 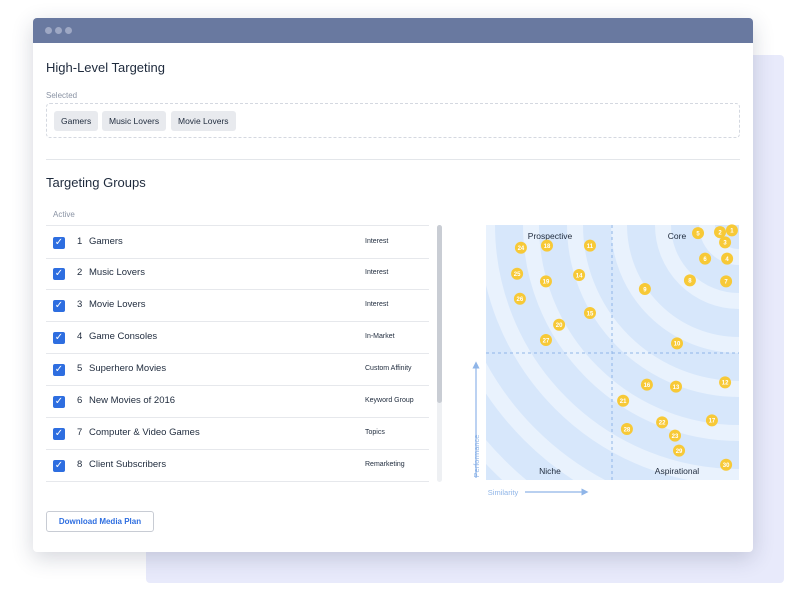 I want to click on y-axis-label: Performance, so click(x=476, y=456).